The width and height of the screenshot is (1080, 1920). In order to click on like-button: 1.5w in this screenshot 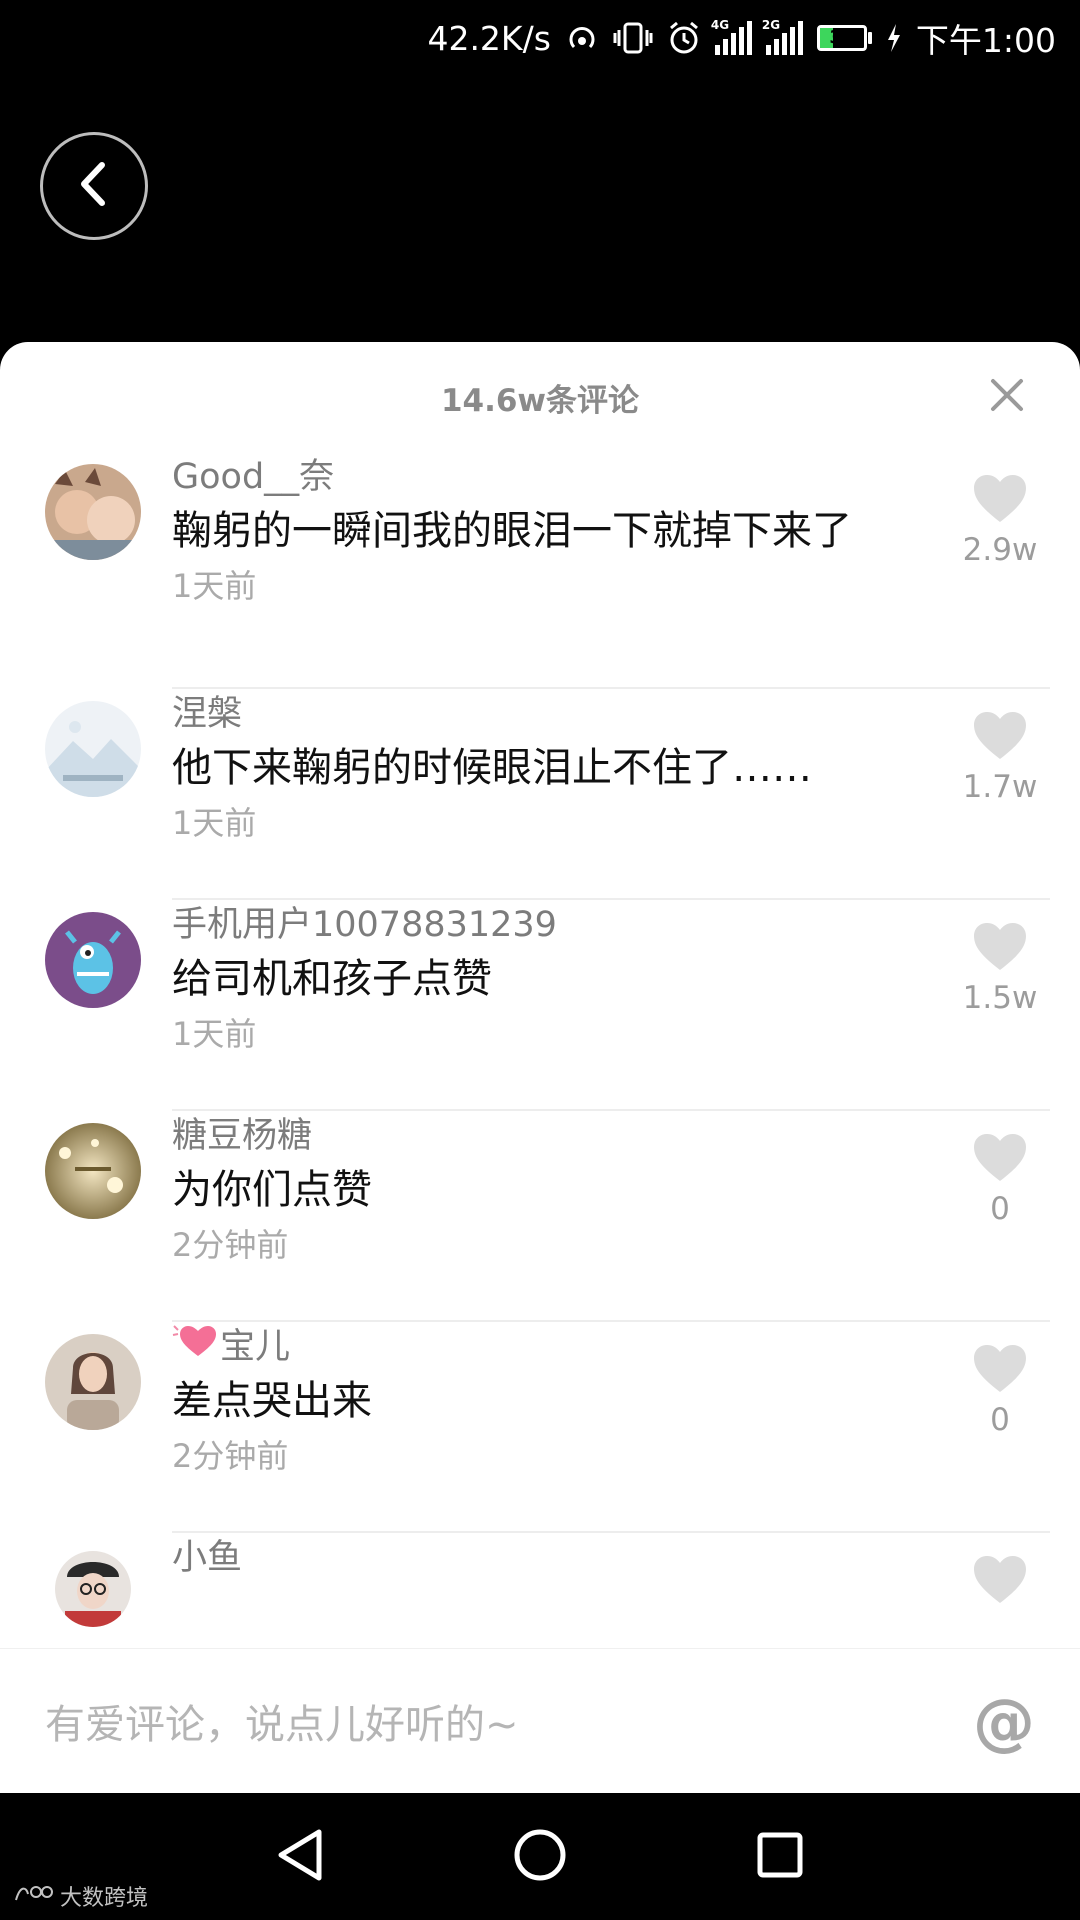, I will do `click(1000, 969)`.